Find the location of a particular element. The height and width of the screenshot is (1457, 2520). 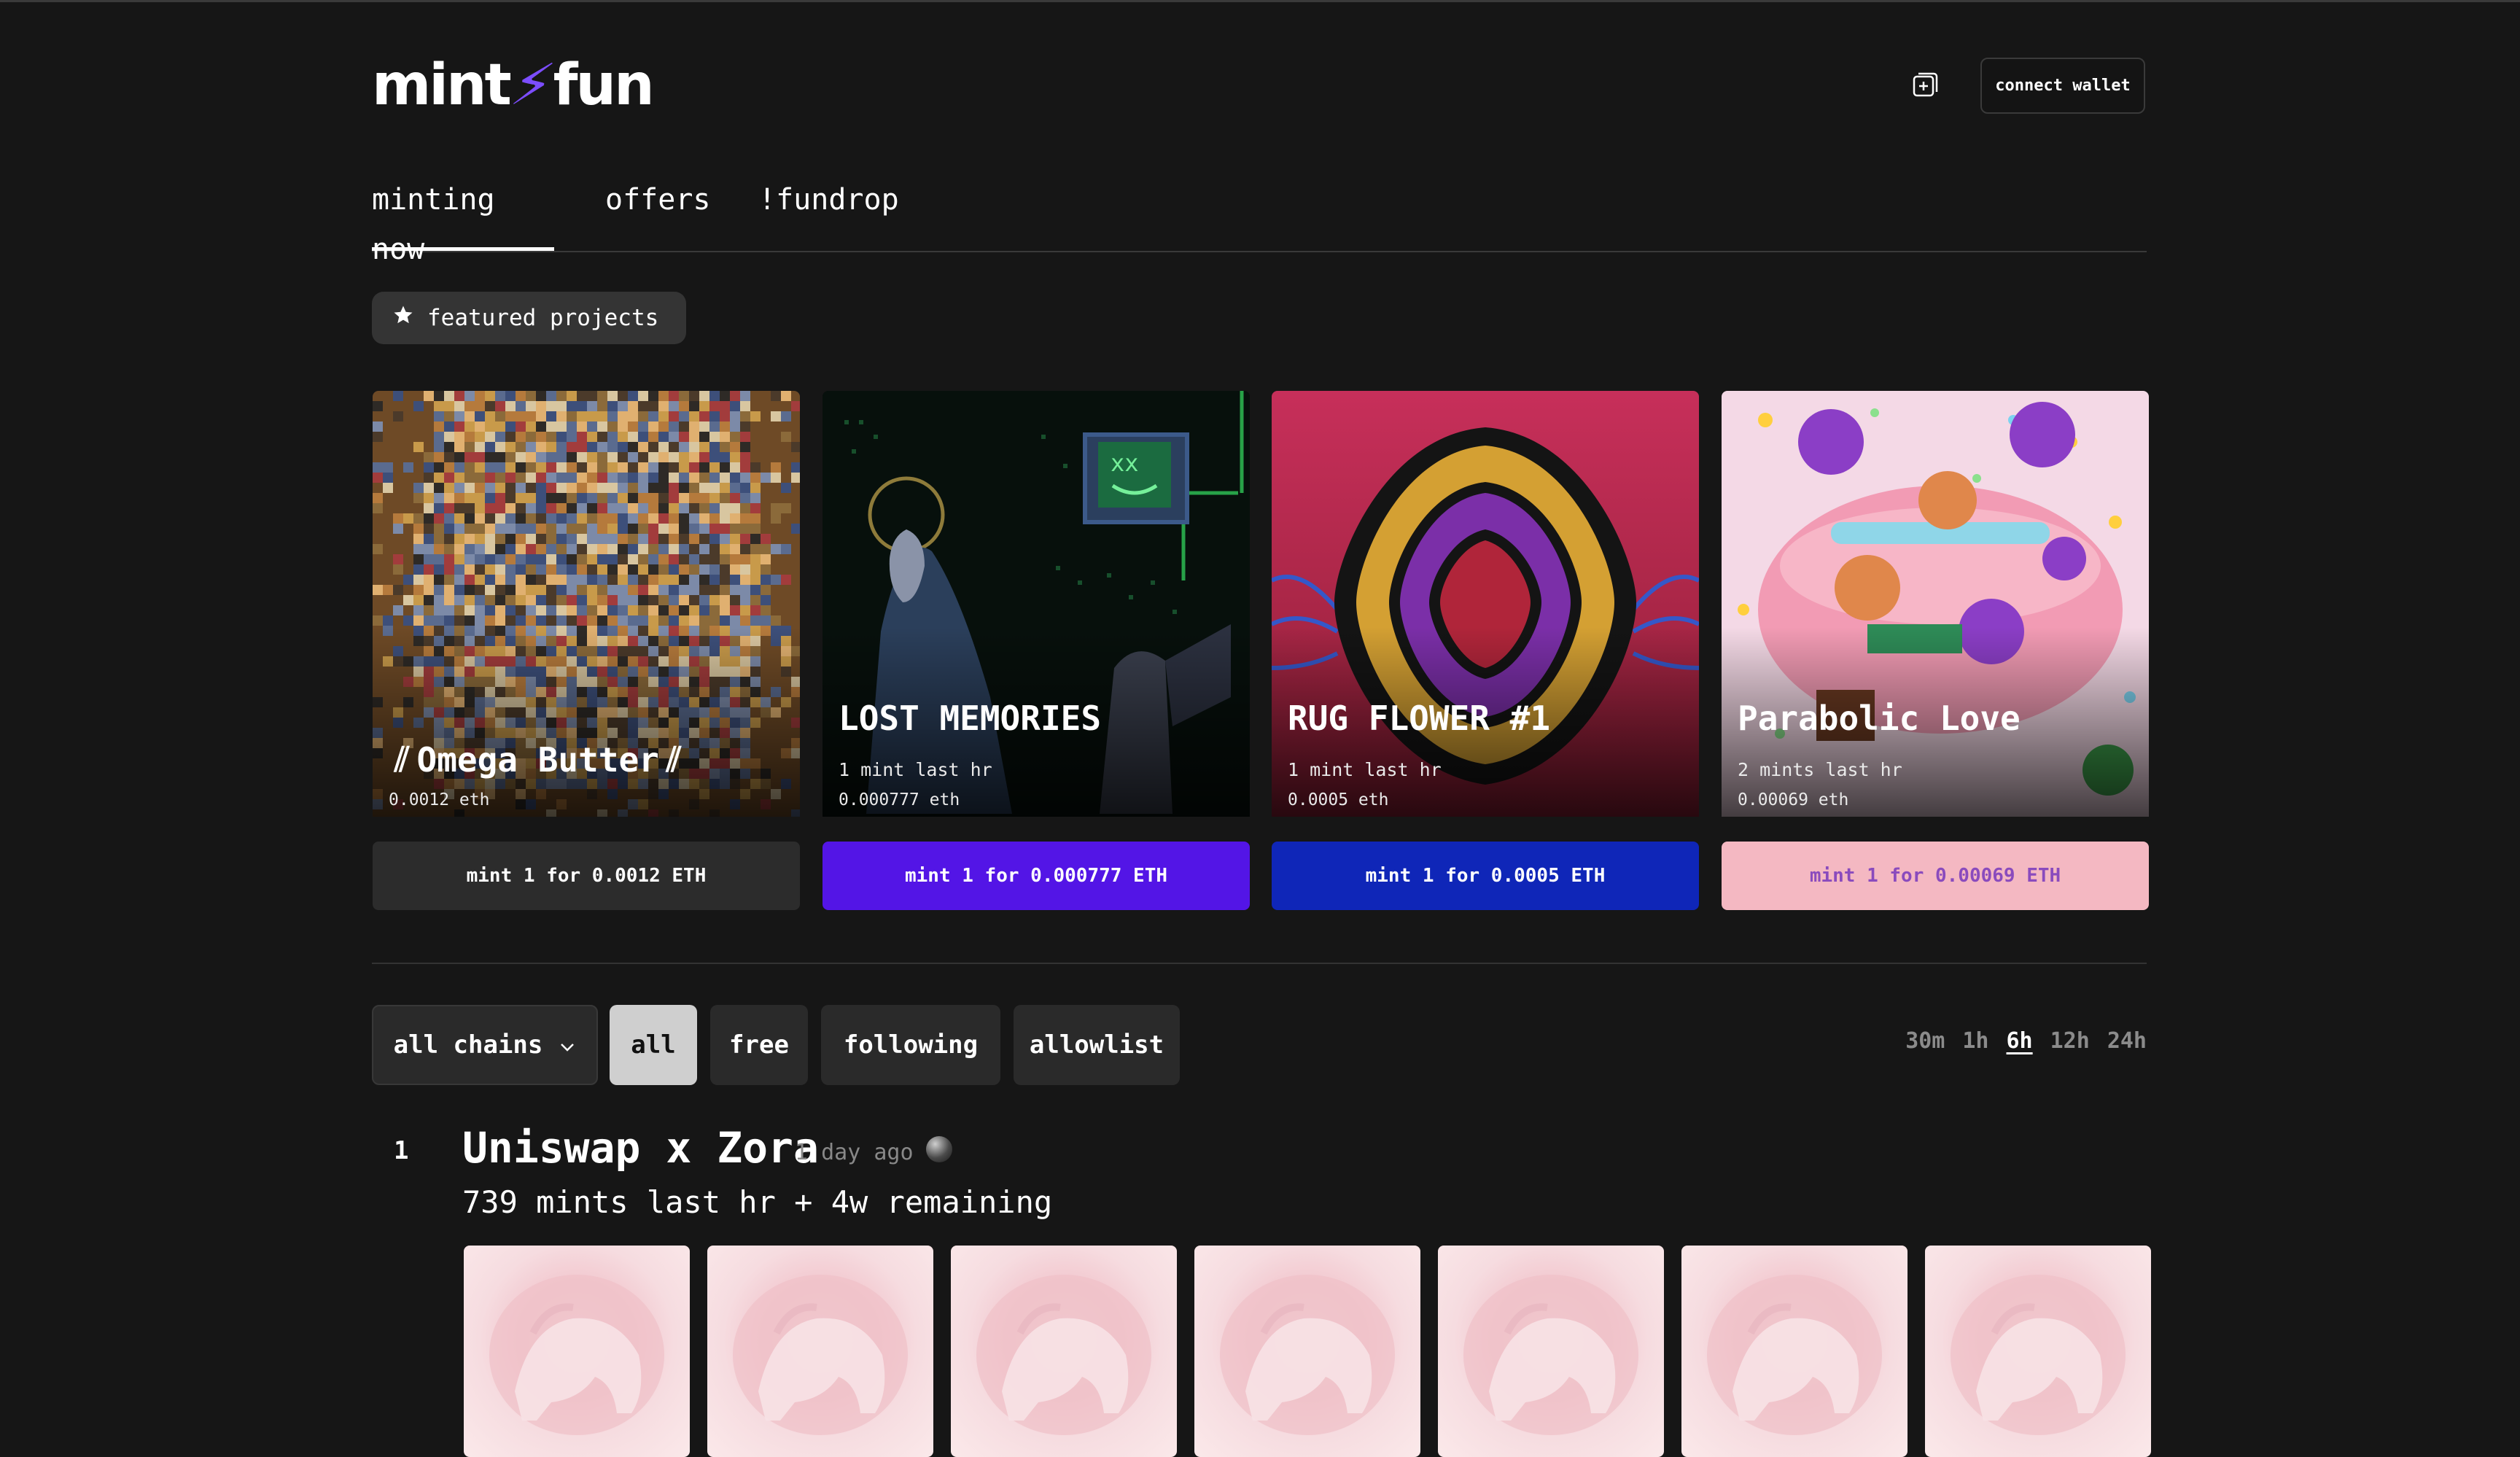

filter-following-button: following is located at coordinates (910, 1045).